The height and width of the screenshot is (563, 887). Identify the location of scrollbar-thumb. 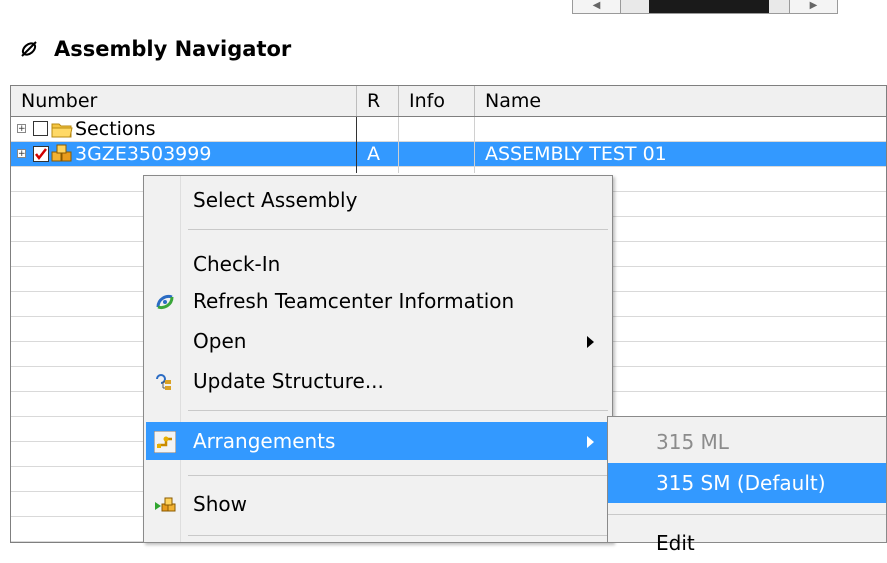
(709, 6).